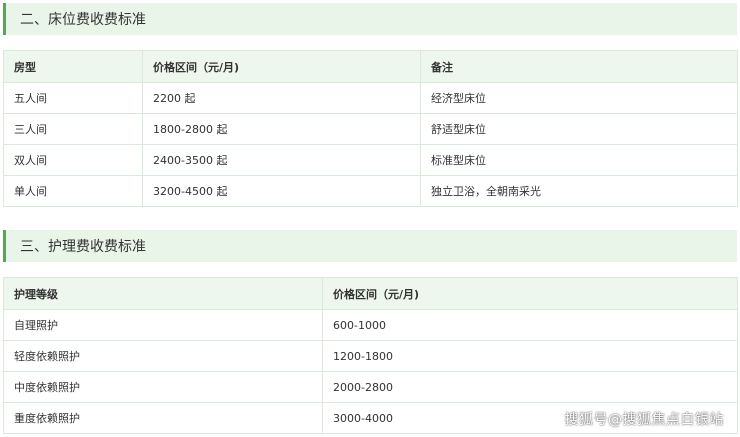 Image resolution: width=740 pixels, height=437 pixels. I want to click on table-cell: 1200-1800, so click(530, 356).